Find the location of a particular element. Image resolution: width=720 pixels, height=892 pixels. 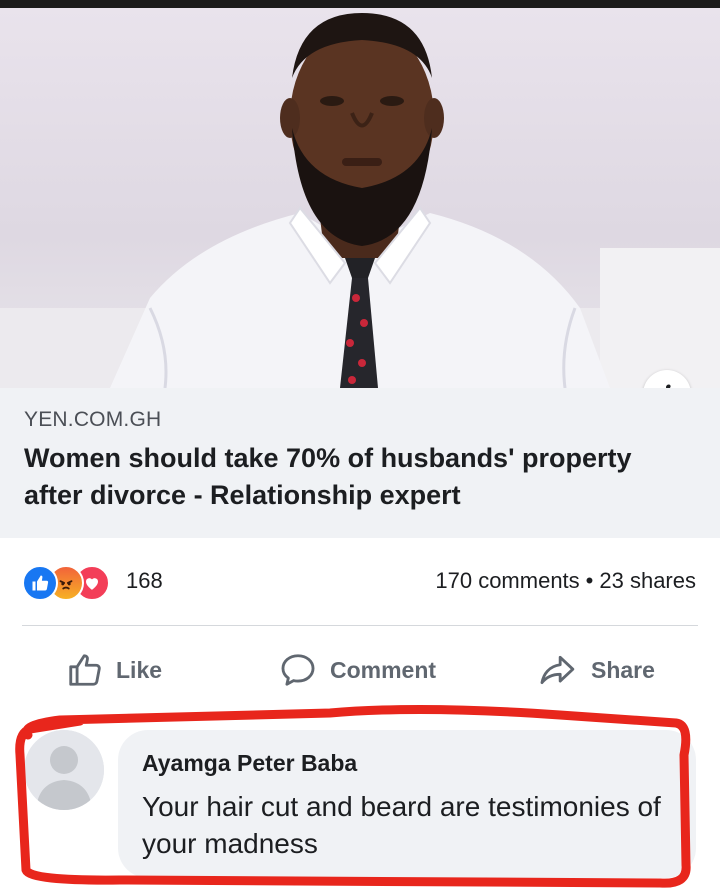

shares-count: 23 shares is located at coordinates (647, 580).